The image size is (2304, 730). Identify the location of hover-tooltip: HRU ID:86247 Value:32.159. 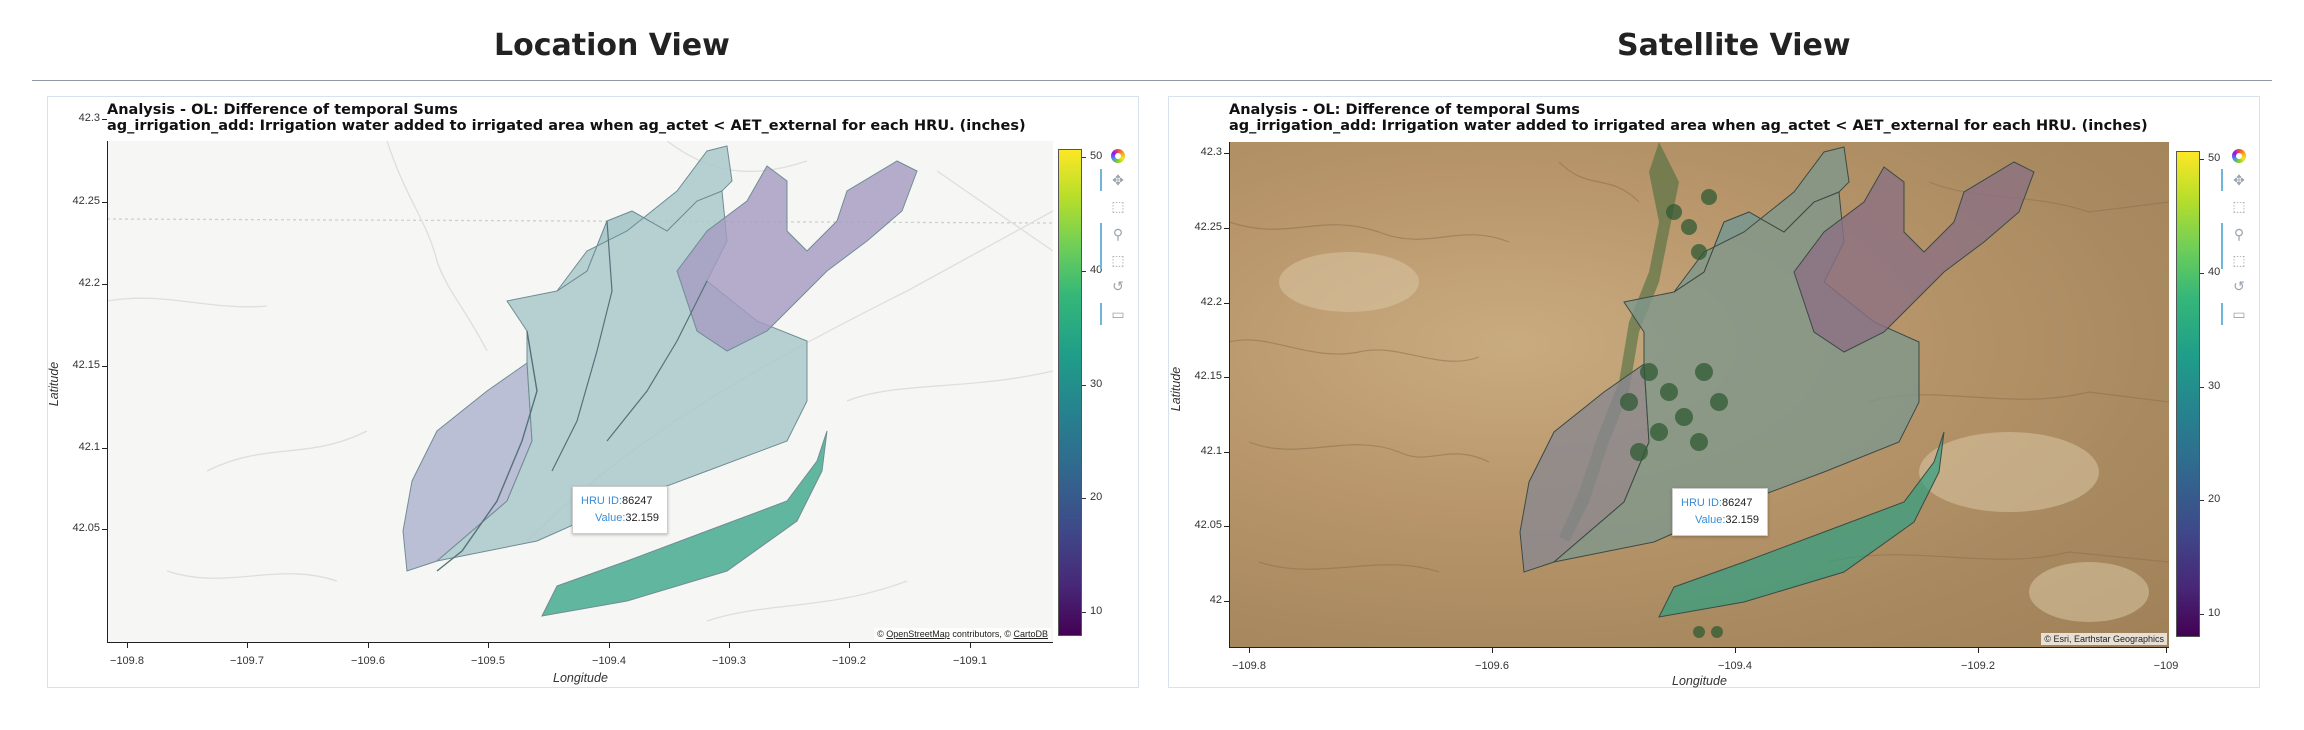
(620, 510).